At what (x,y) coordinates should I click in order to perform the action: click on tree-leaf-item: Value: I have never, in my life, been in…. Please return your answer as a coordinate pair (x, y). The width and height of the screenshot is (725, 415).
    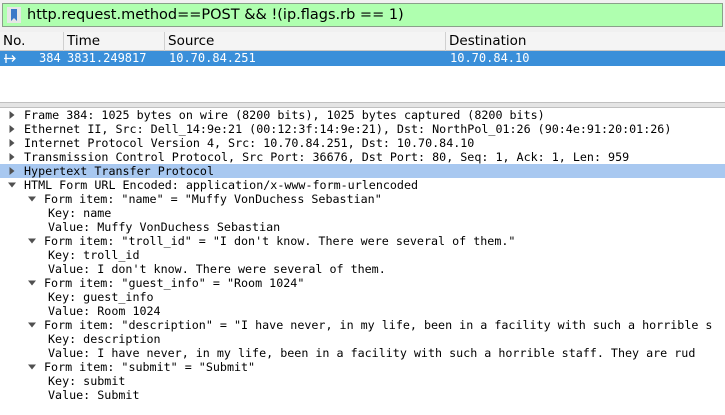
    Looking at the image, I should click on (362, 353).